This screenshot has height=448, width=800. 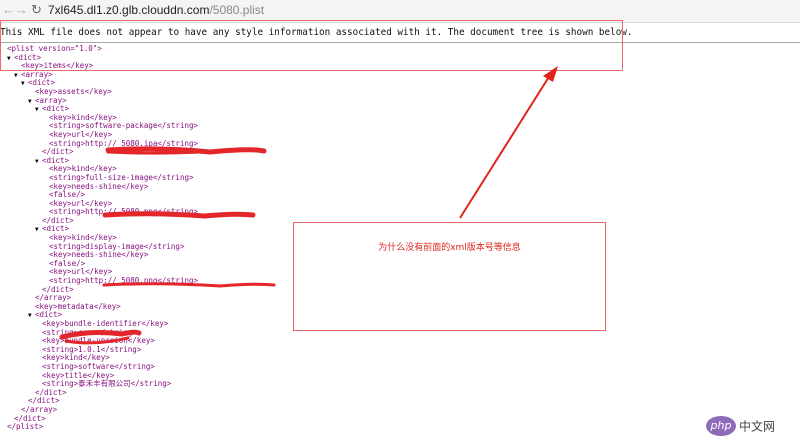 What do you see at coordinates (449, 248) in the screenshot?
I see `annotation-note-text: 为什么没有前面的xml版本号等信息` at bounding box center [449, 248].